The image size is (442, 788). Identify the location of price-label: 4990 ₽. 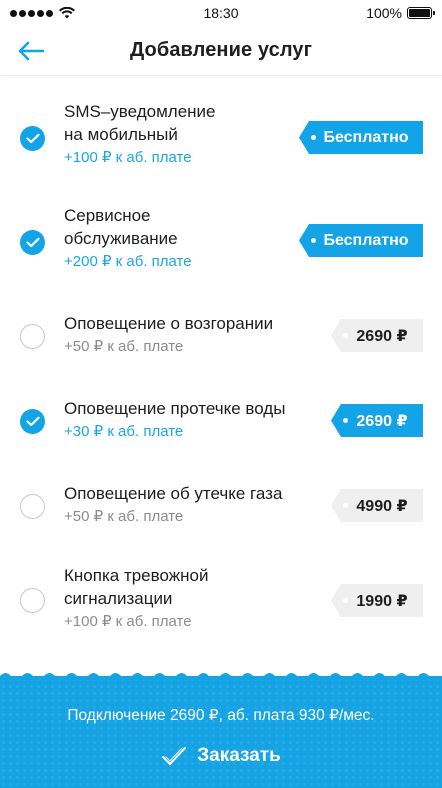
(382, 506).